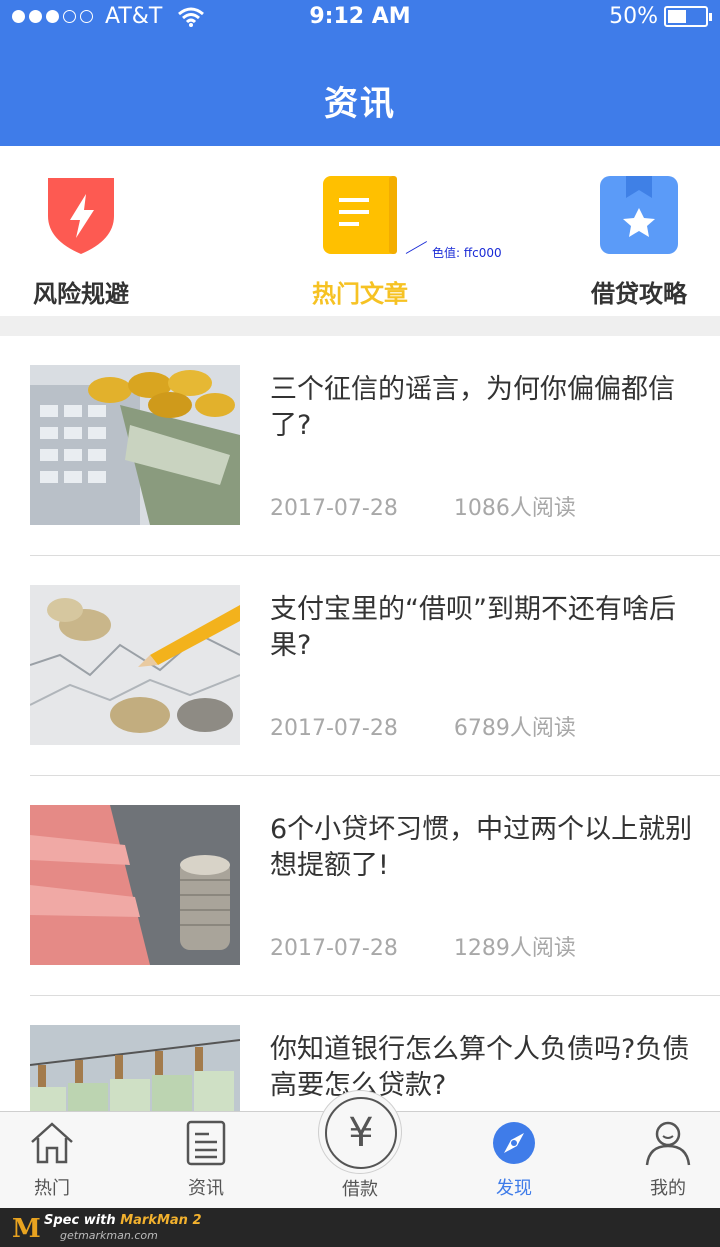  Describe the element at coordinates (360, 1189) in the screenshot. I see `tab-label: 借款` at that location.